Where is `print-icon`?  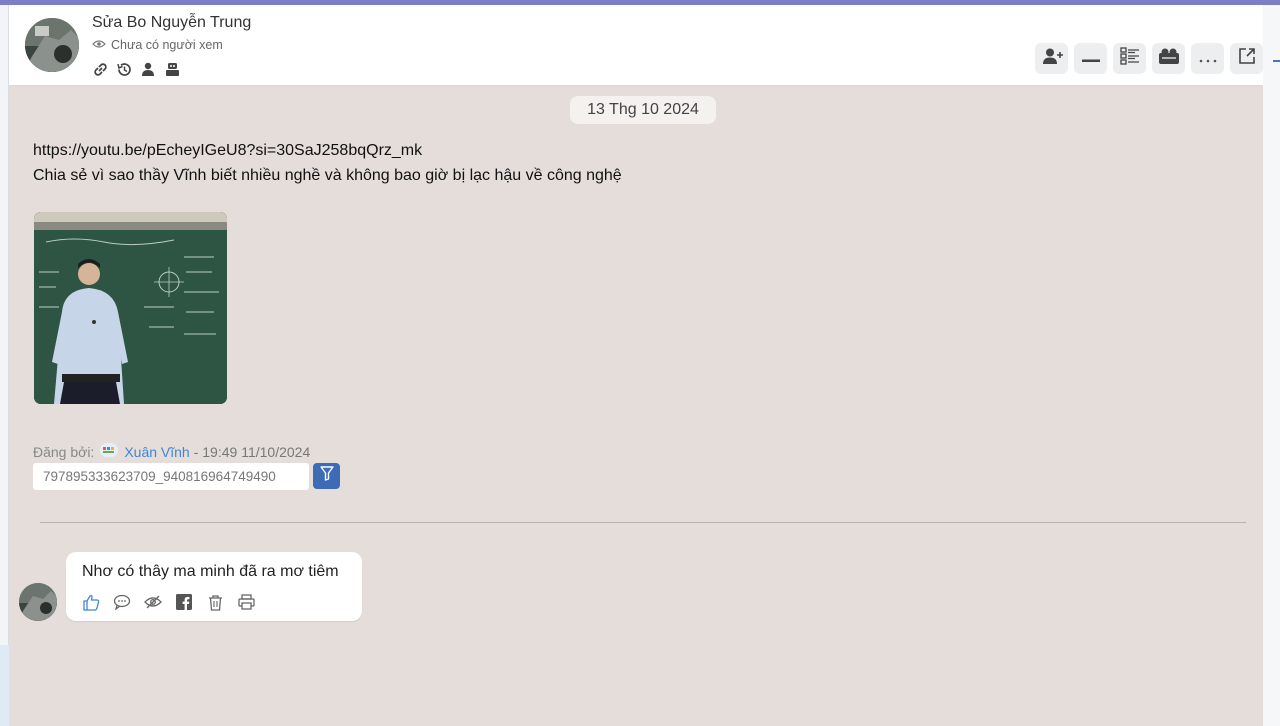 print-icon is located at coordinates (246, 602).